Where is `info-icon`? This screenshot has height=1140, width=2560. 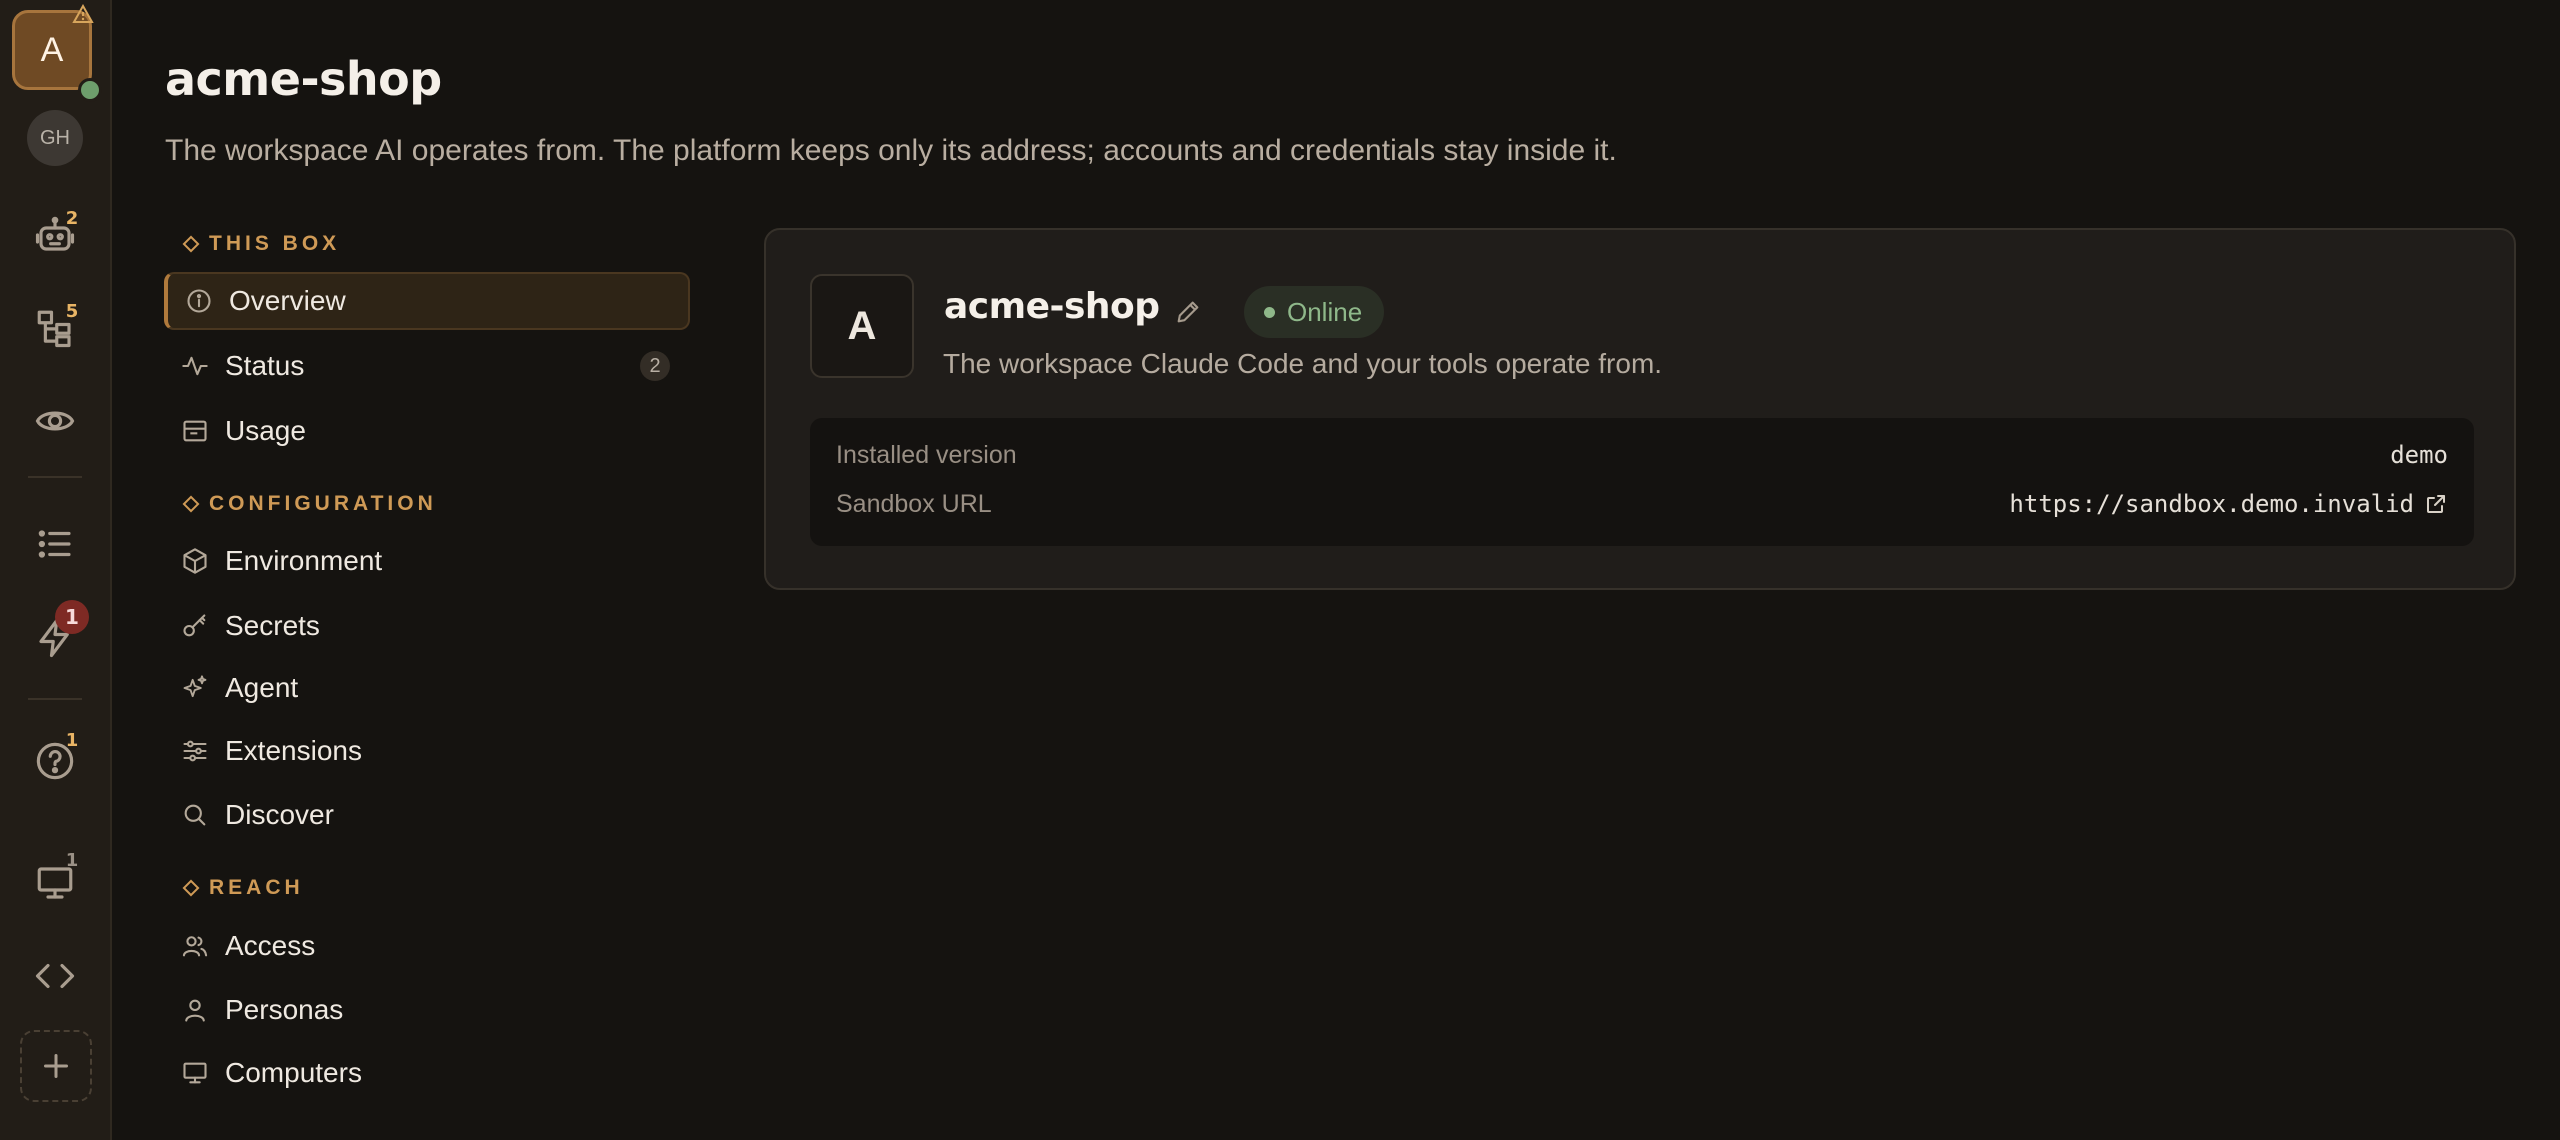
info-icon is located at coordinates (199, 301).